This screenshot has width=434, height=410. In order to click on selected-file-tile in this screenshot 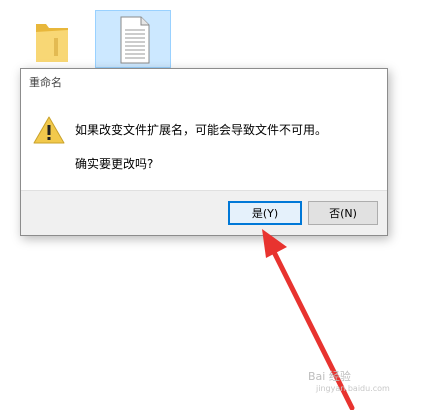, I will do `click(133, 39)`.